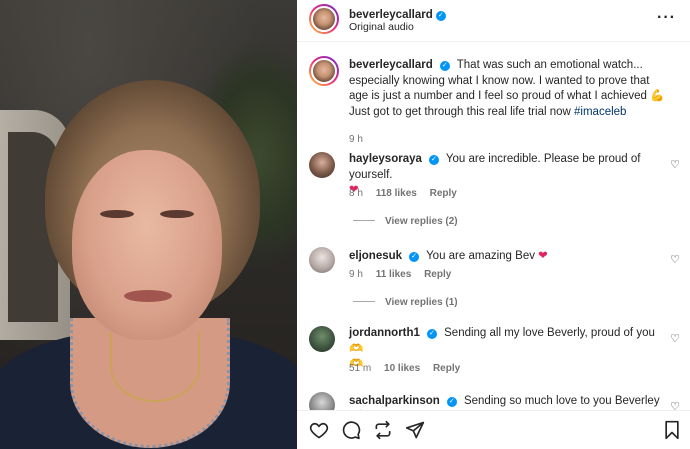 The width and height of the screenshot is (690, 449). Describe the element at coordinates (396, 193) in the screenshot. I see `comment-likes: 118 likes` at that location.